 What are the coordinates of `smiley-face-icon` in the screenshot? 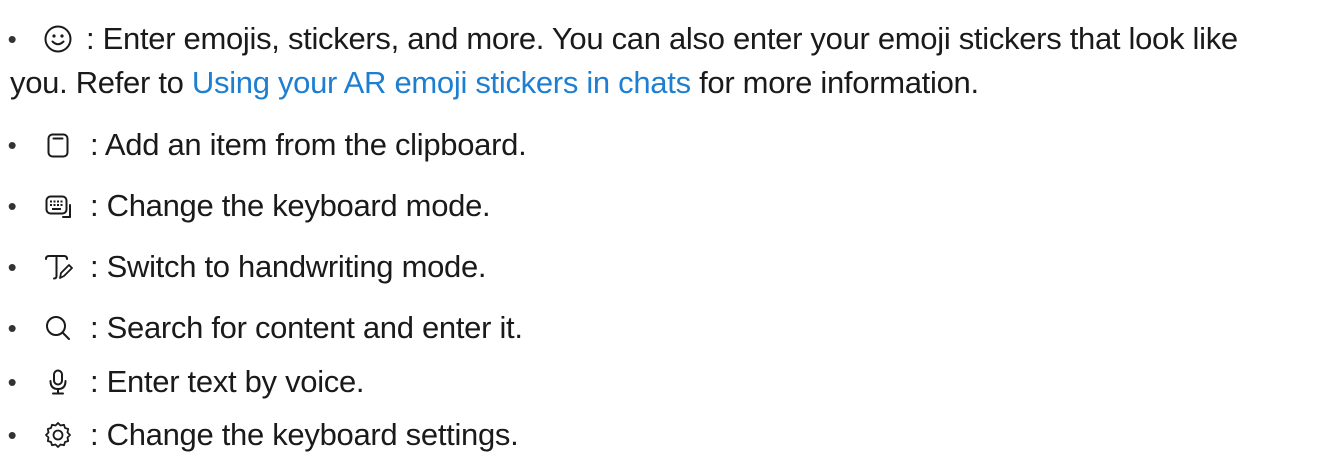 It's located at (58, 39).